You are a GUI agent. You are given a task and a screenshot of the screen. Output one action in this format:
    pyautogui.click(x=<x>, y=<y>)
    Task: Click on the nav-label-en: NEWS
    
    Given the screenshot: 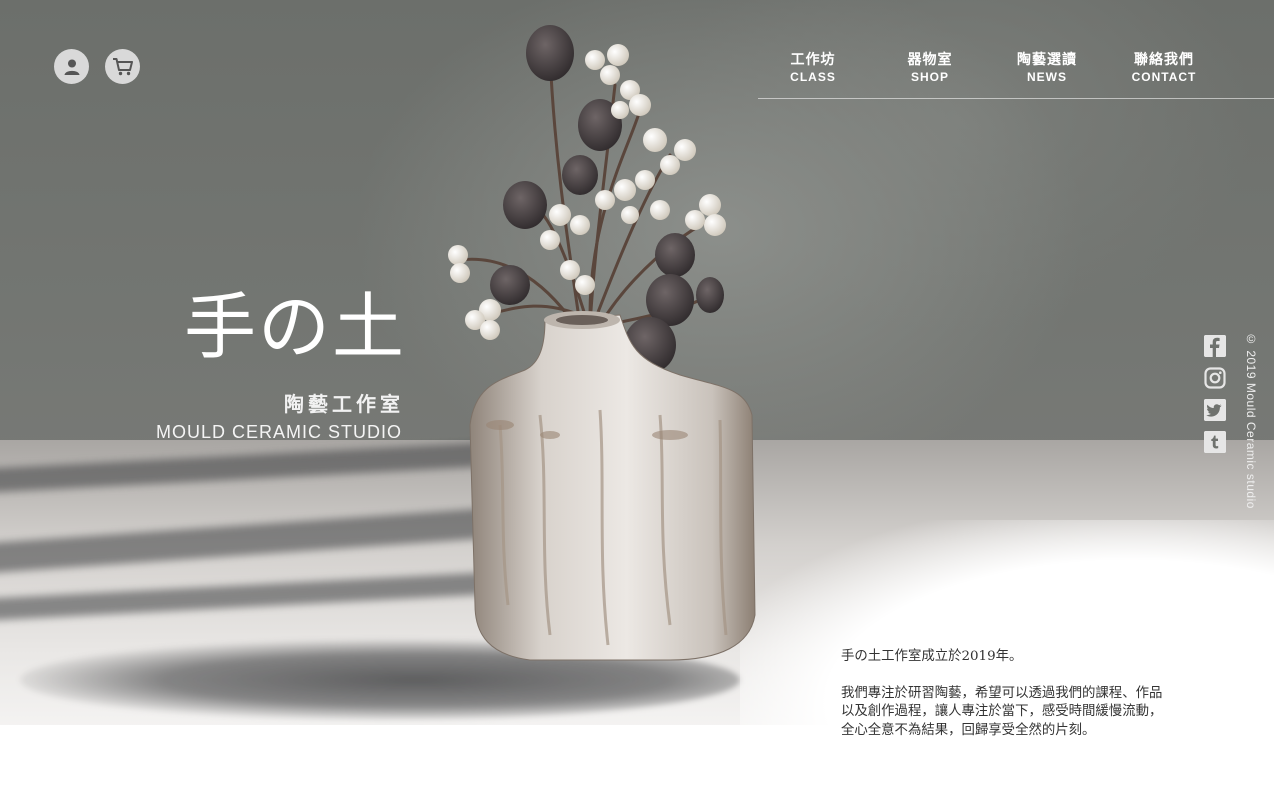 What is the action you would take?
    pyautogui.click(x=1047, y=77)
    